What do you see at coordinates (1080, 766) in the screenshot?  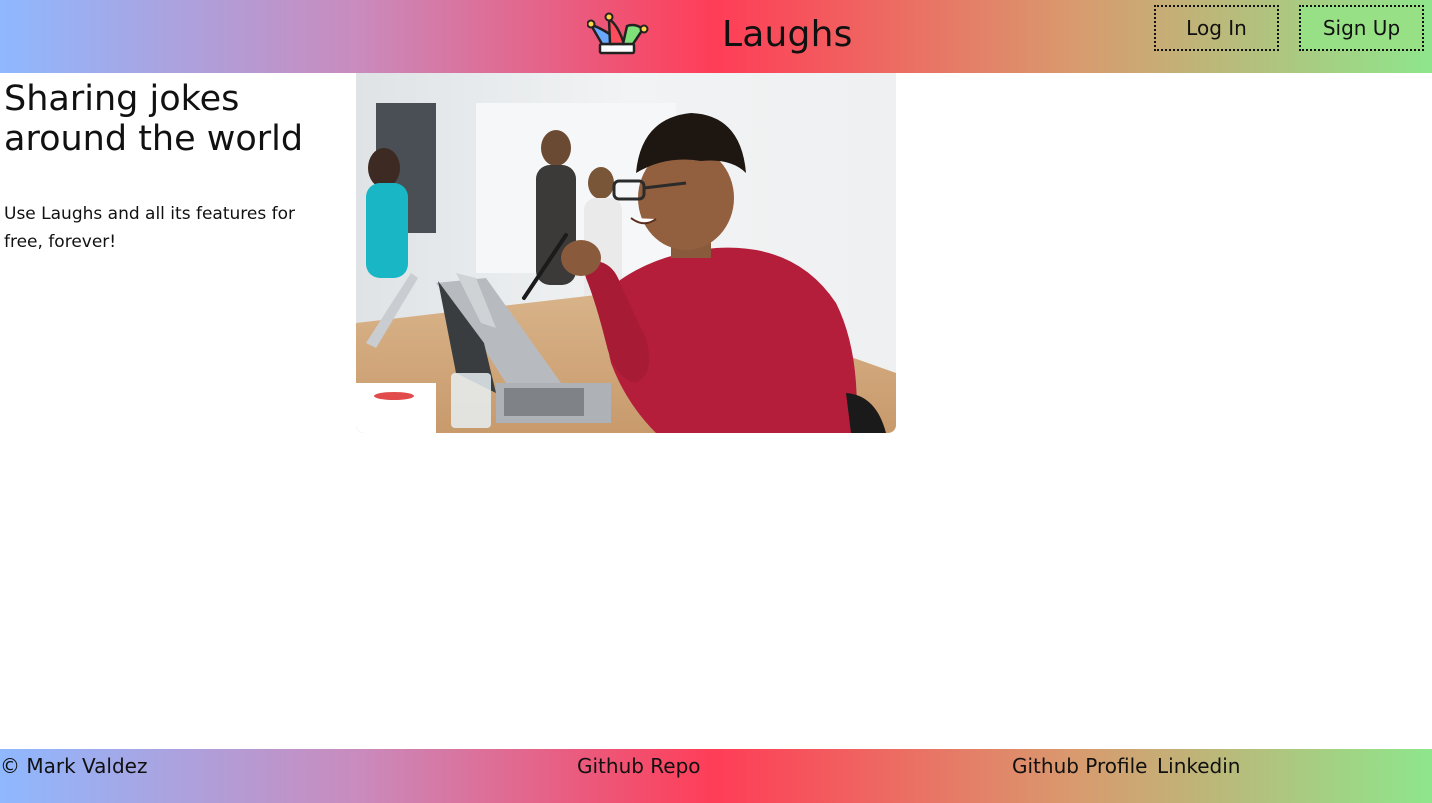 I see `github-profile-link: Github Profile` at bounding box center [1080, 766].